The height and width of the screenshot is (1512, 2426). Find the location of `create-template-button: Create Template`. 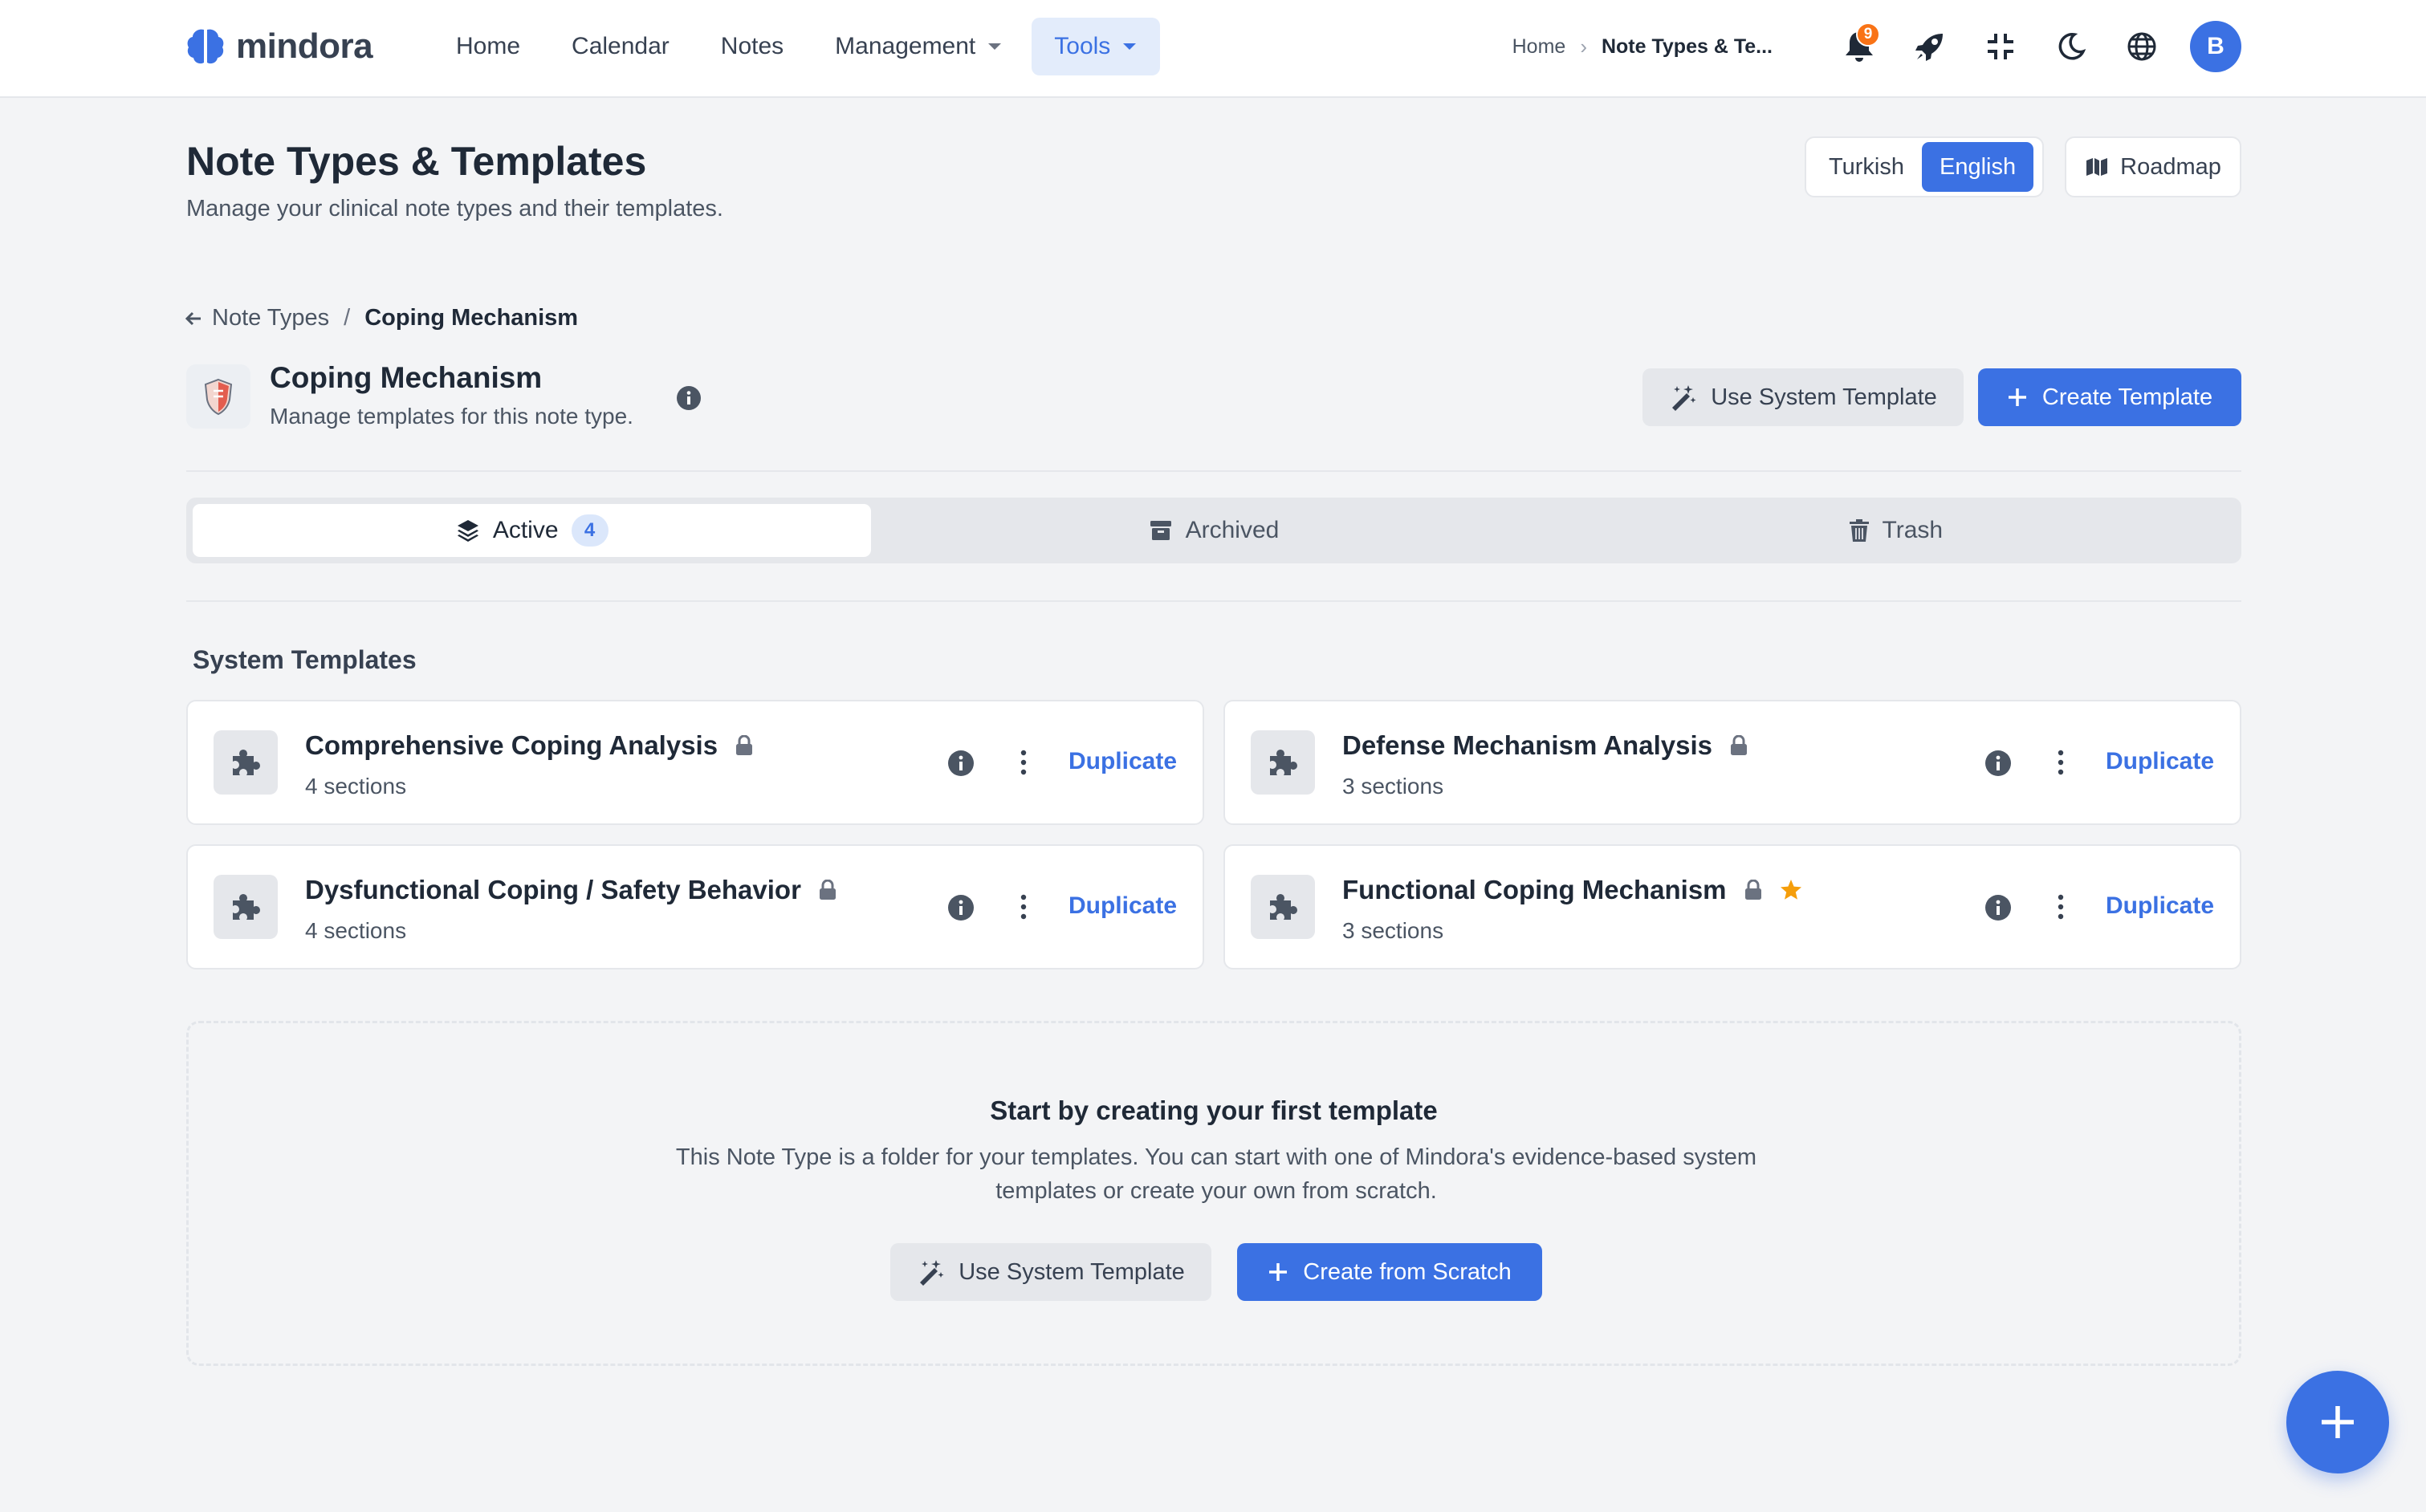

create-template-button: Create Template is located at coordinates (2109, 397).